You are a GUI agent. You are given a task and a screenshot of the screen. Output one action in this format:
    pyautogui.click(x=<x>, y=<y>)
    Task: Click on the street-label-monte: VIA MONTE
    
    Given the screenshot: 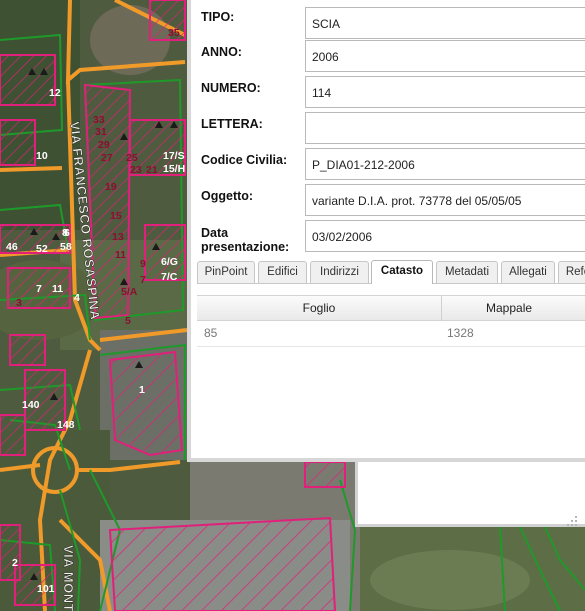 What is the action you would take?
    pyautogui.click(x=68, y=578)
    